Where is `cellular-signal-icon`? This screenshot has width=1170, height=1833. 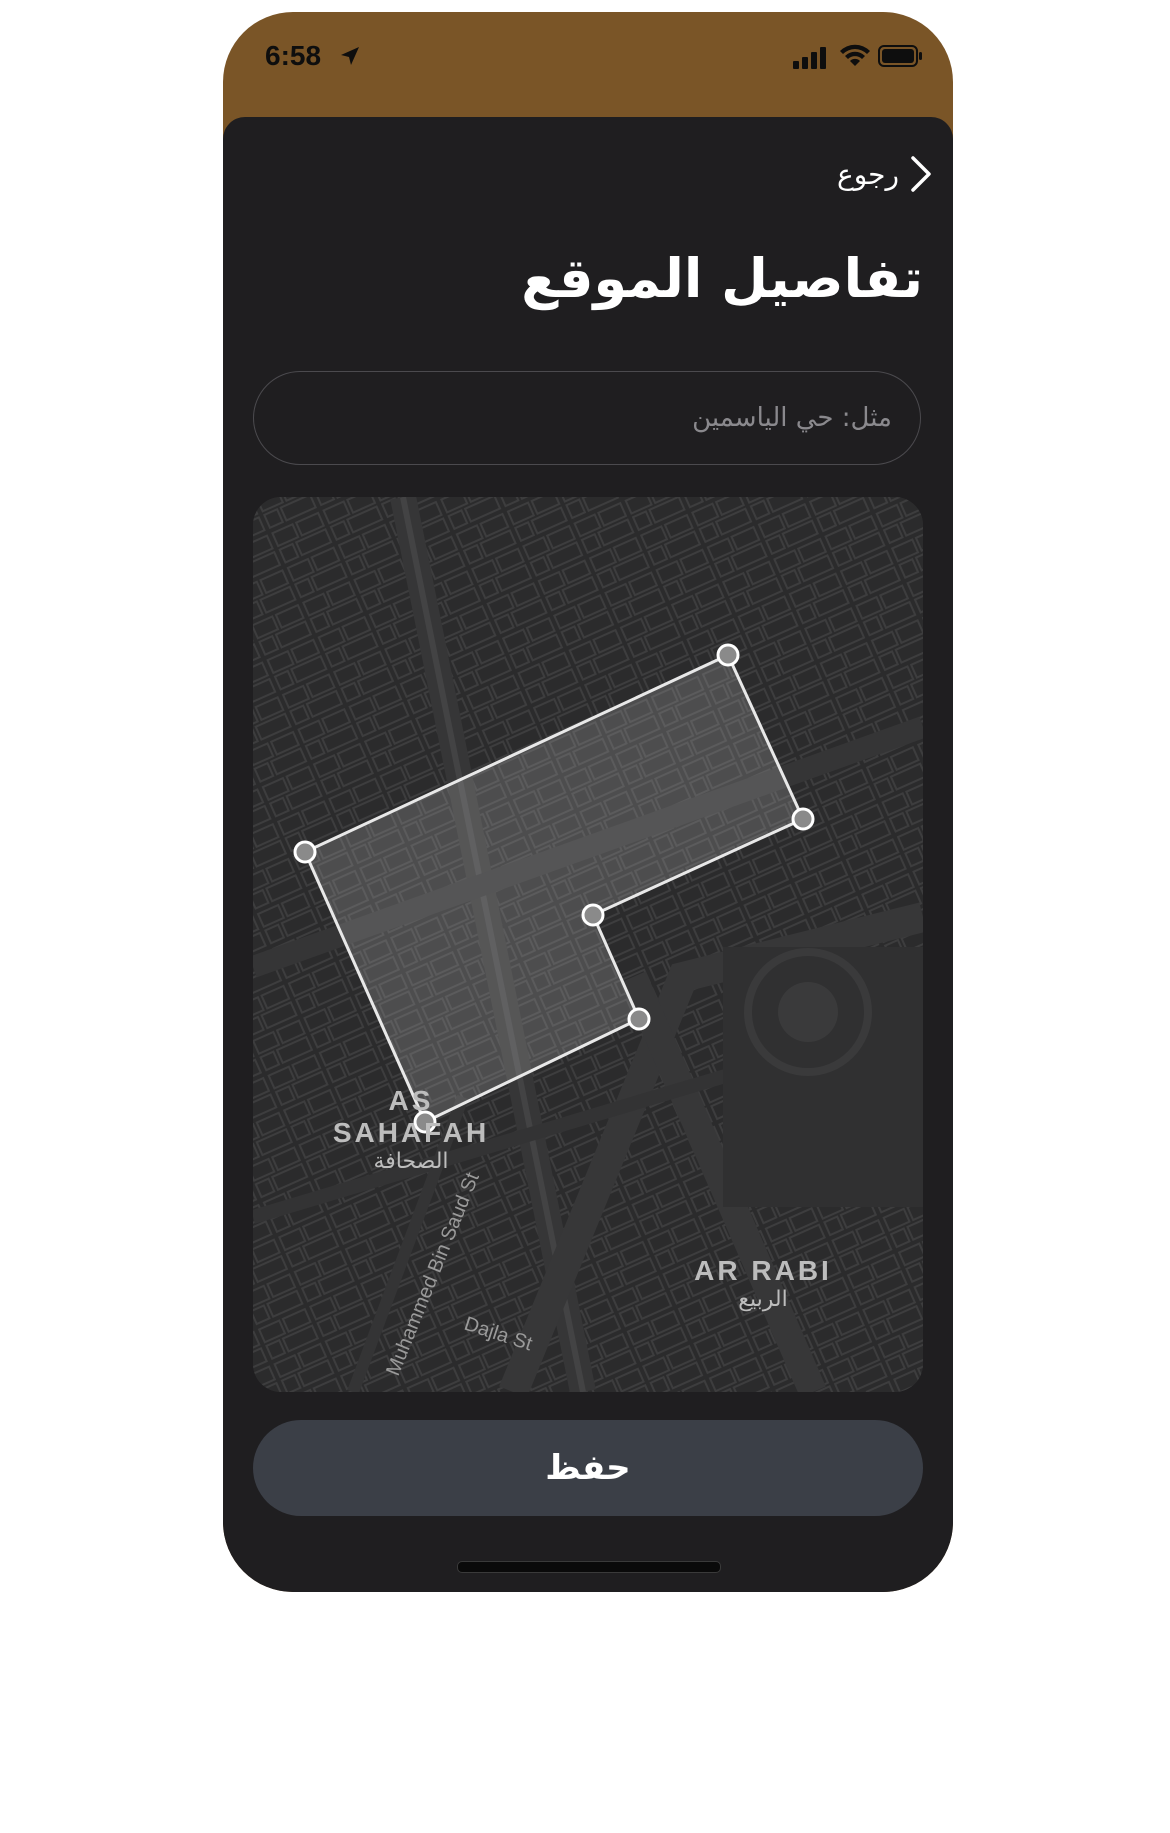
cellular-signal-icon is located at coordinates (809, 58).